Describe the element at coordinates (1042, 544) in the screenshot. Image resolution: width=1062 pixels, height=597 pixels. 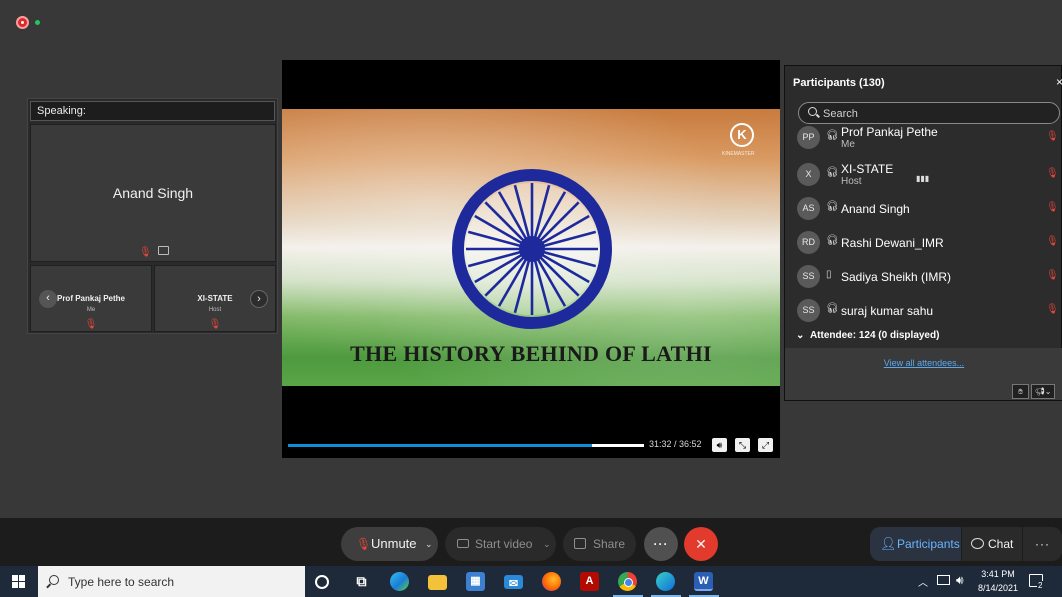
I see `panel-more-button: ···` at that location.